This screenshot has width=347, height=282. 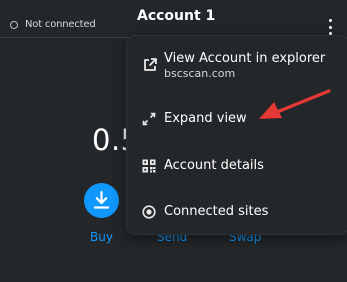 What do you see at coordinates (295, 104) in the screenshot?
I see `red-arrow-icon` at bounding box center [295, 104].